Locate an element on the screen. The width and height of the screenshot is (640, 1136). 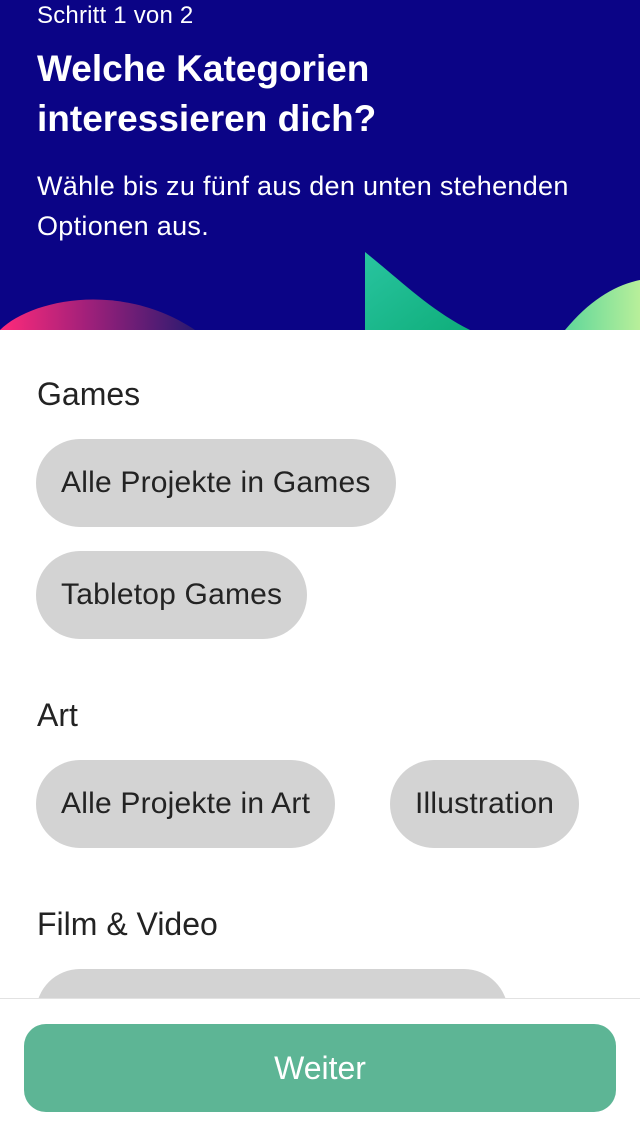
page-title: Welche Kategorien interessieren dich? is located at coordinates (207, 93).